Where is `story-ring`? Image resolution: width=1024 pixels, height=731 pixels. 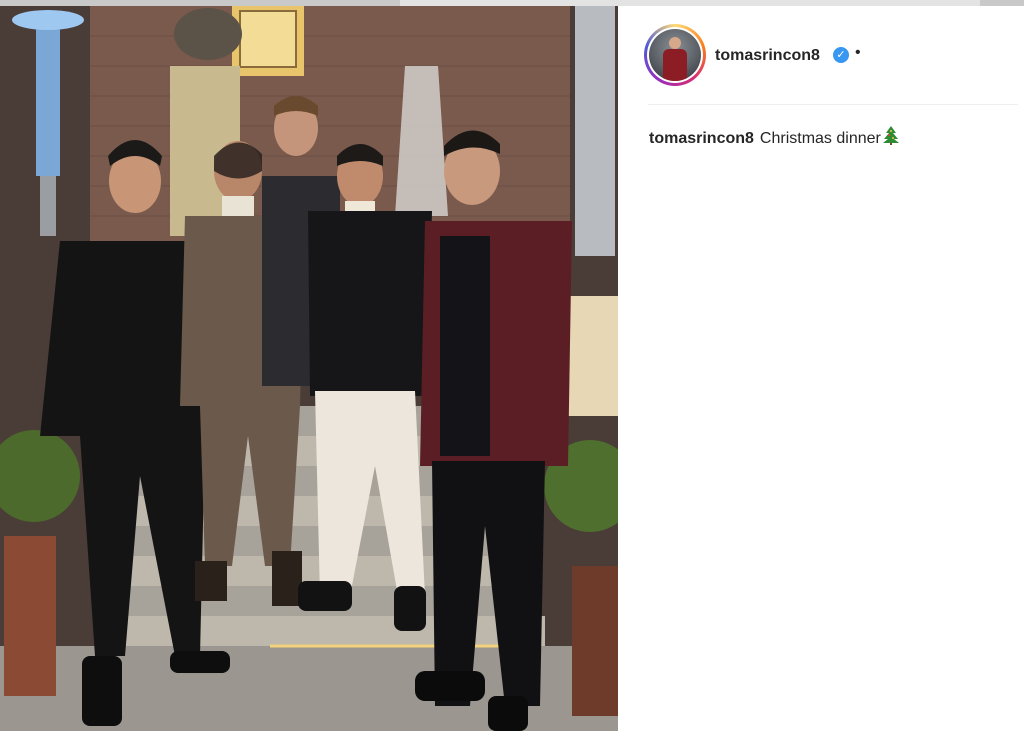 story-ring is located at coordinates (675, 55).